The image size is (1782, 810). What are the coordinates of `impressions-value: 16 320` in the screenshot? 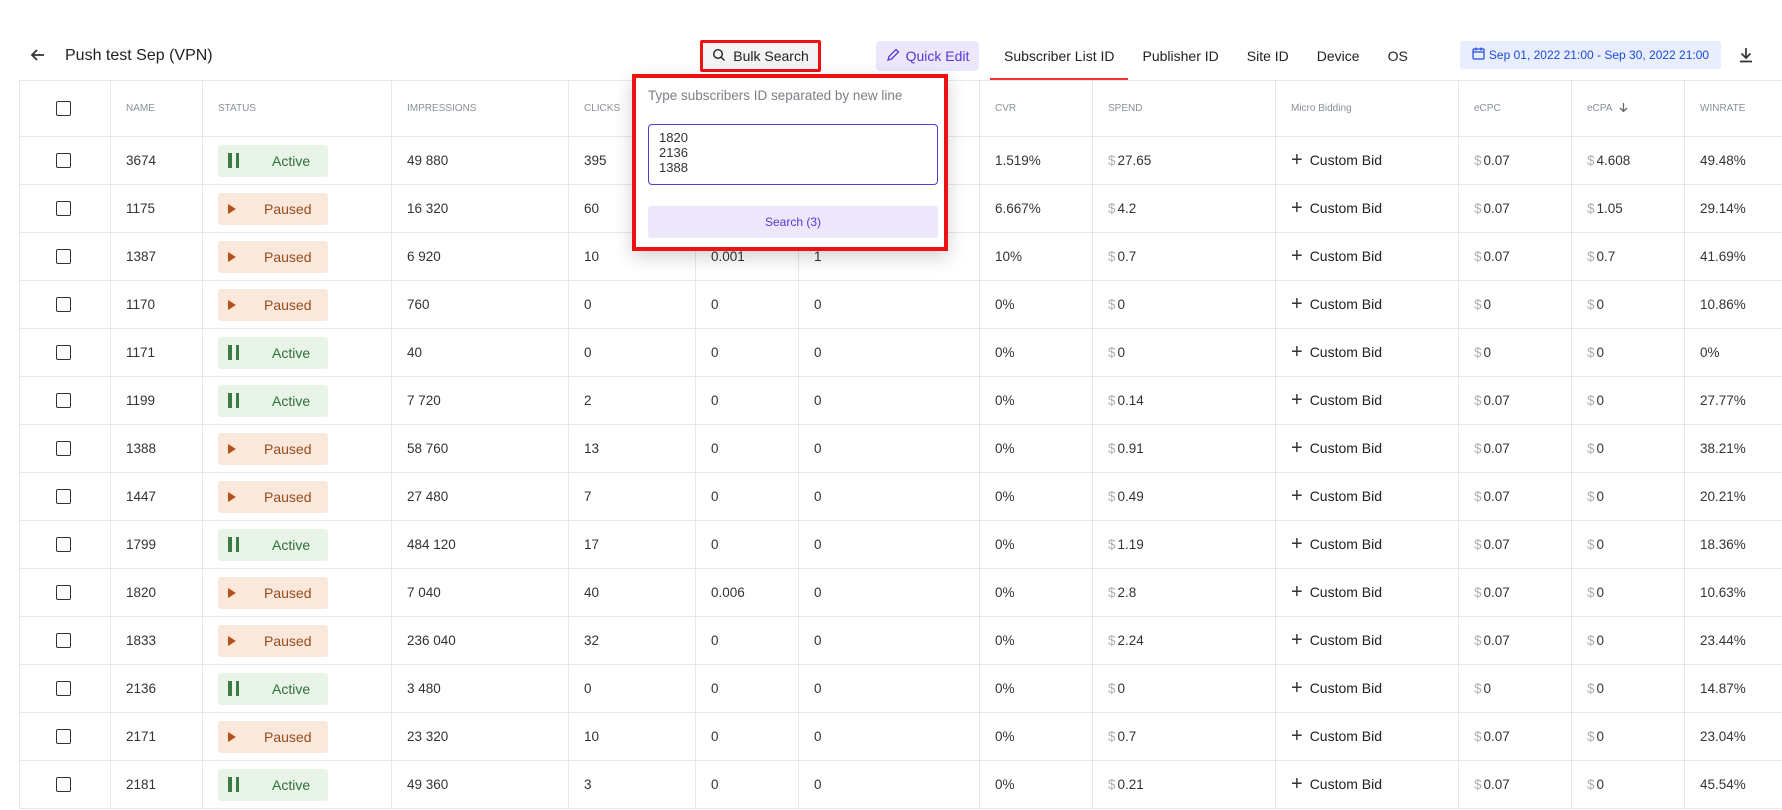 It's located at (428, 208).